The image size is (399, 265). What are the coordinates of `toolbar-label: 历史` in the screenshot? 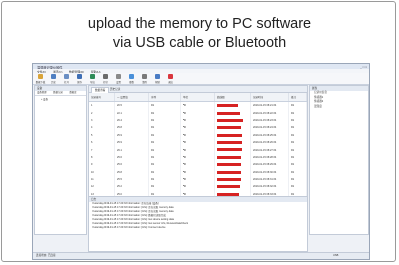 It's located at (53, 82).